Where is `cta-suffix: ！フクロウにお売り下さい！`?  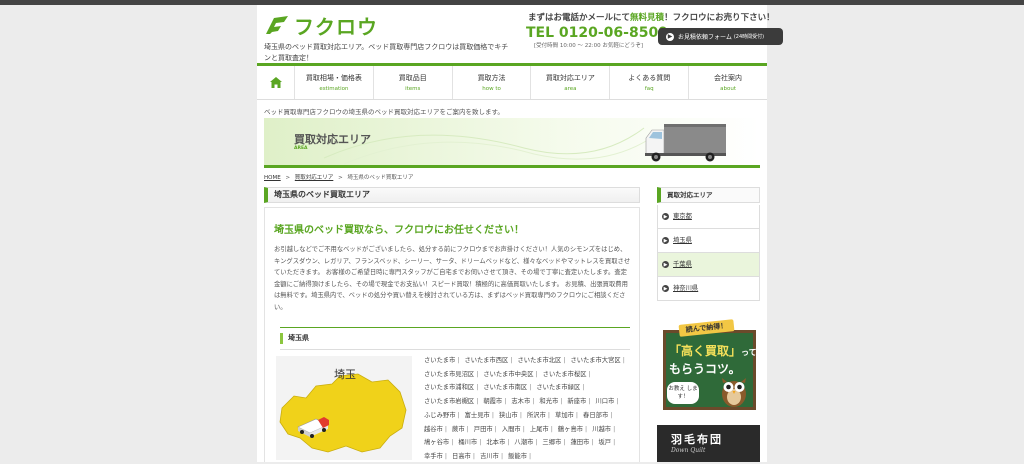
cta-suffix: ！フクロウにお売り下さい！ is located at coordinates (719, 18).